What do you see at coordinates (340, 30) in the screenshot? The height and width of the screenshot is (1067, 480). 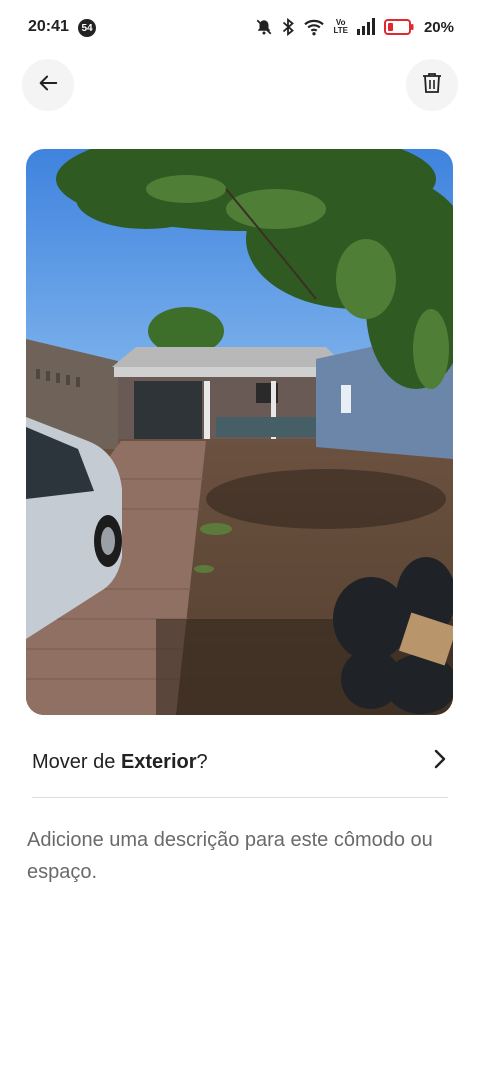 I see `volte-bottom-label: LTE` at bounding box center [340, 30].